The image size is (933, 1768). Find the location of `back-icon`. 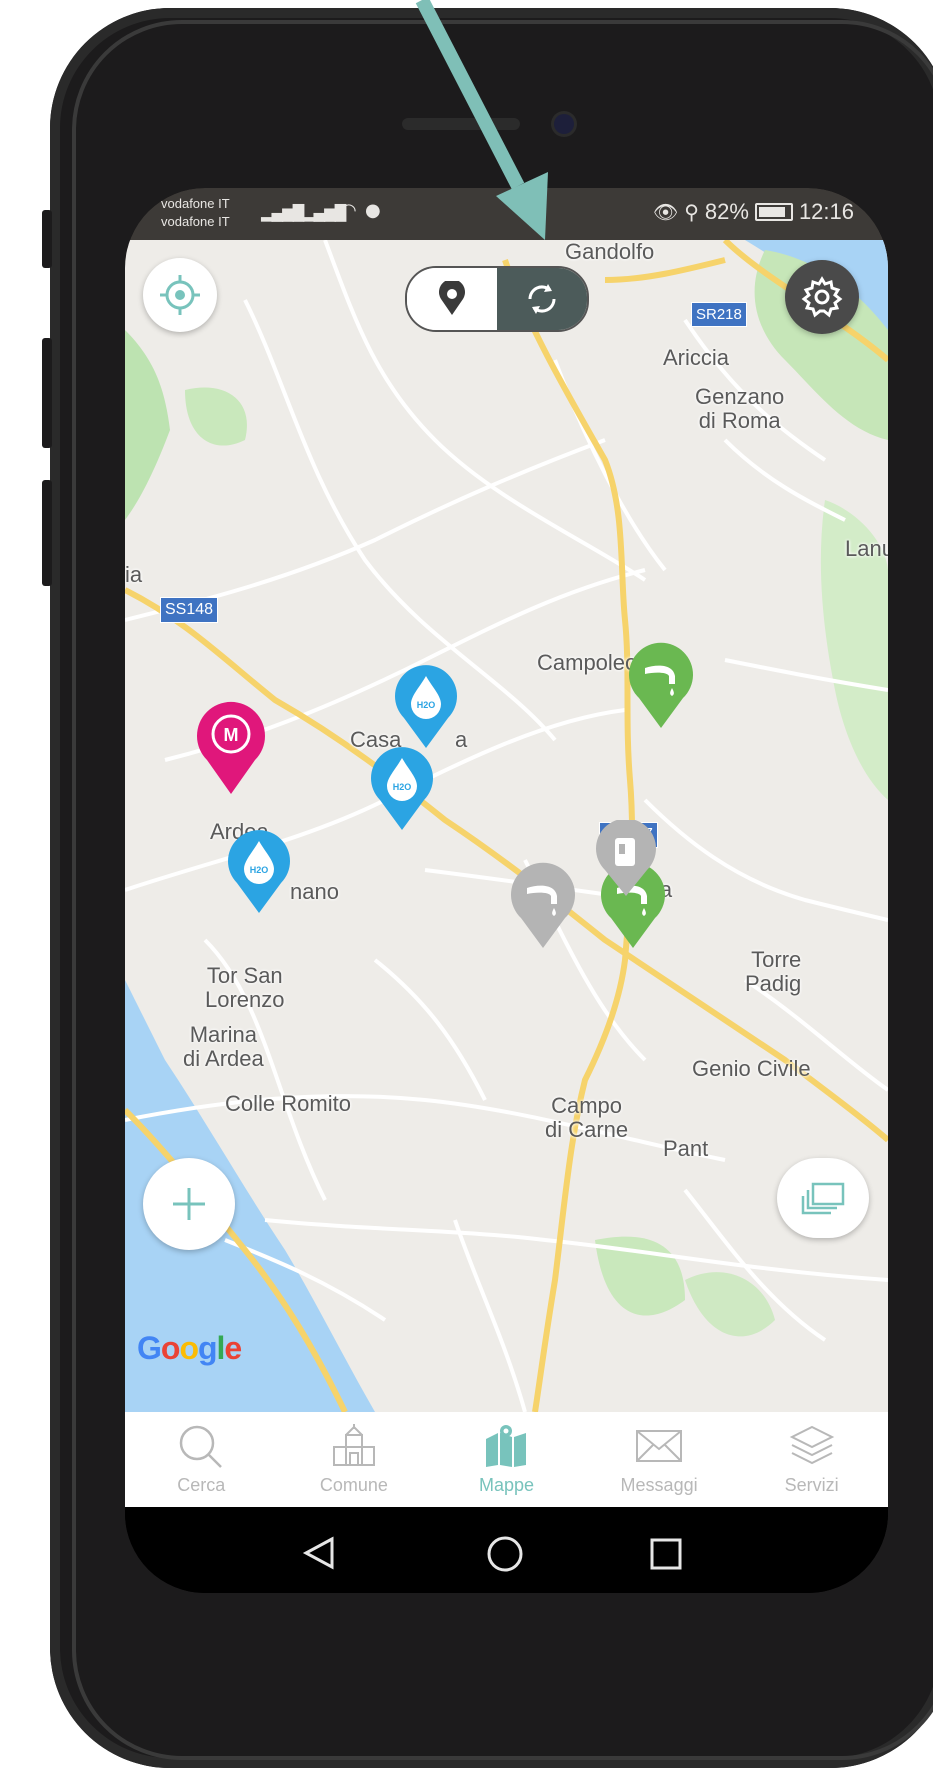

back-icon is located at coordinates (318, 1553).